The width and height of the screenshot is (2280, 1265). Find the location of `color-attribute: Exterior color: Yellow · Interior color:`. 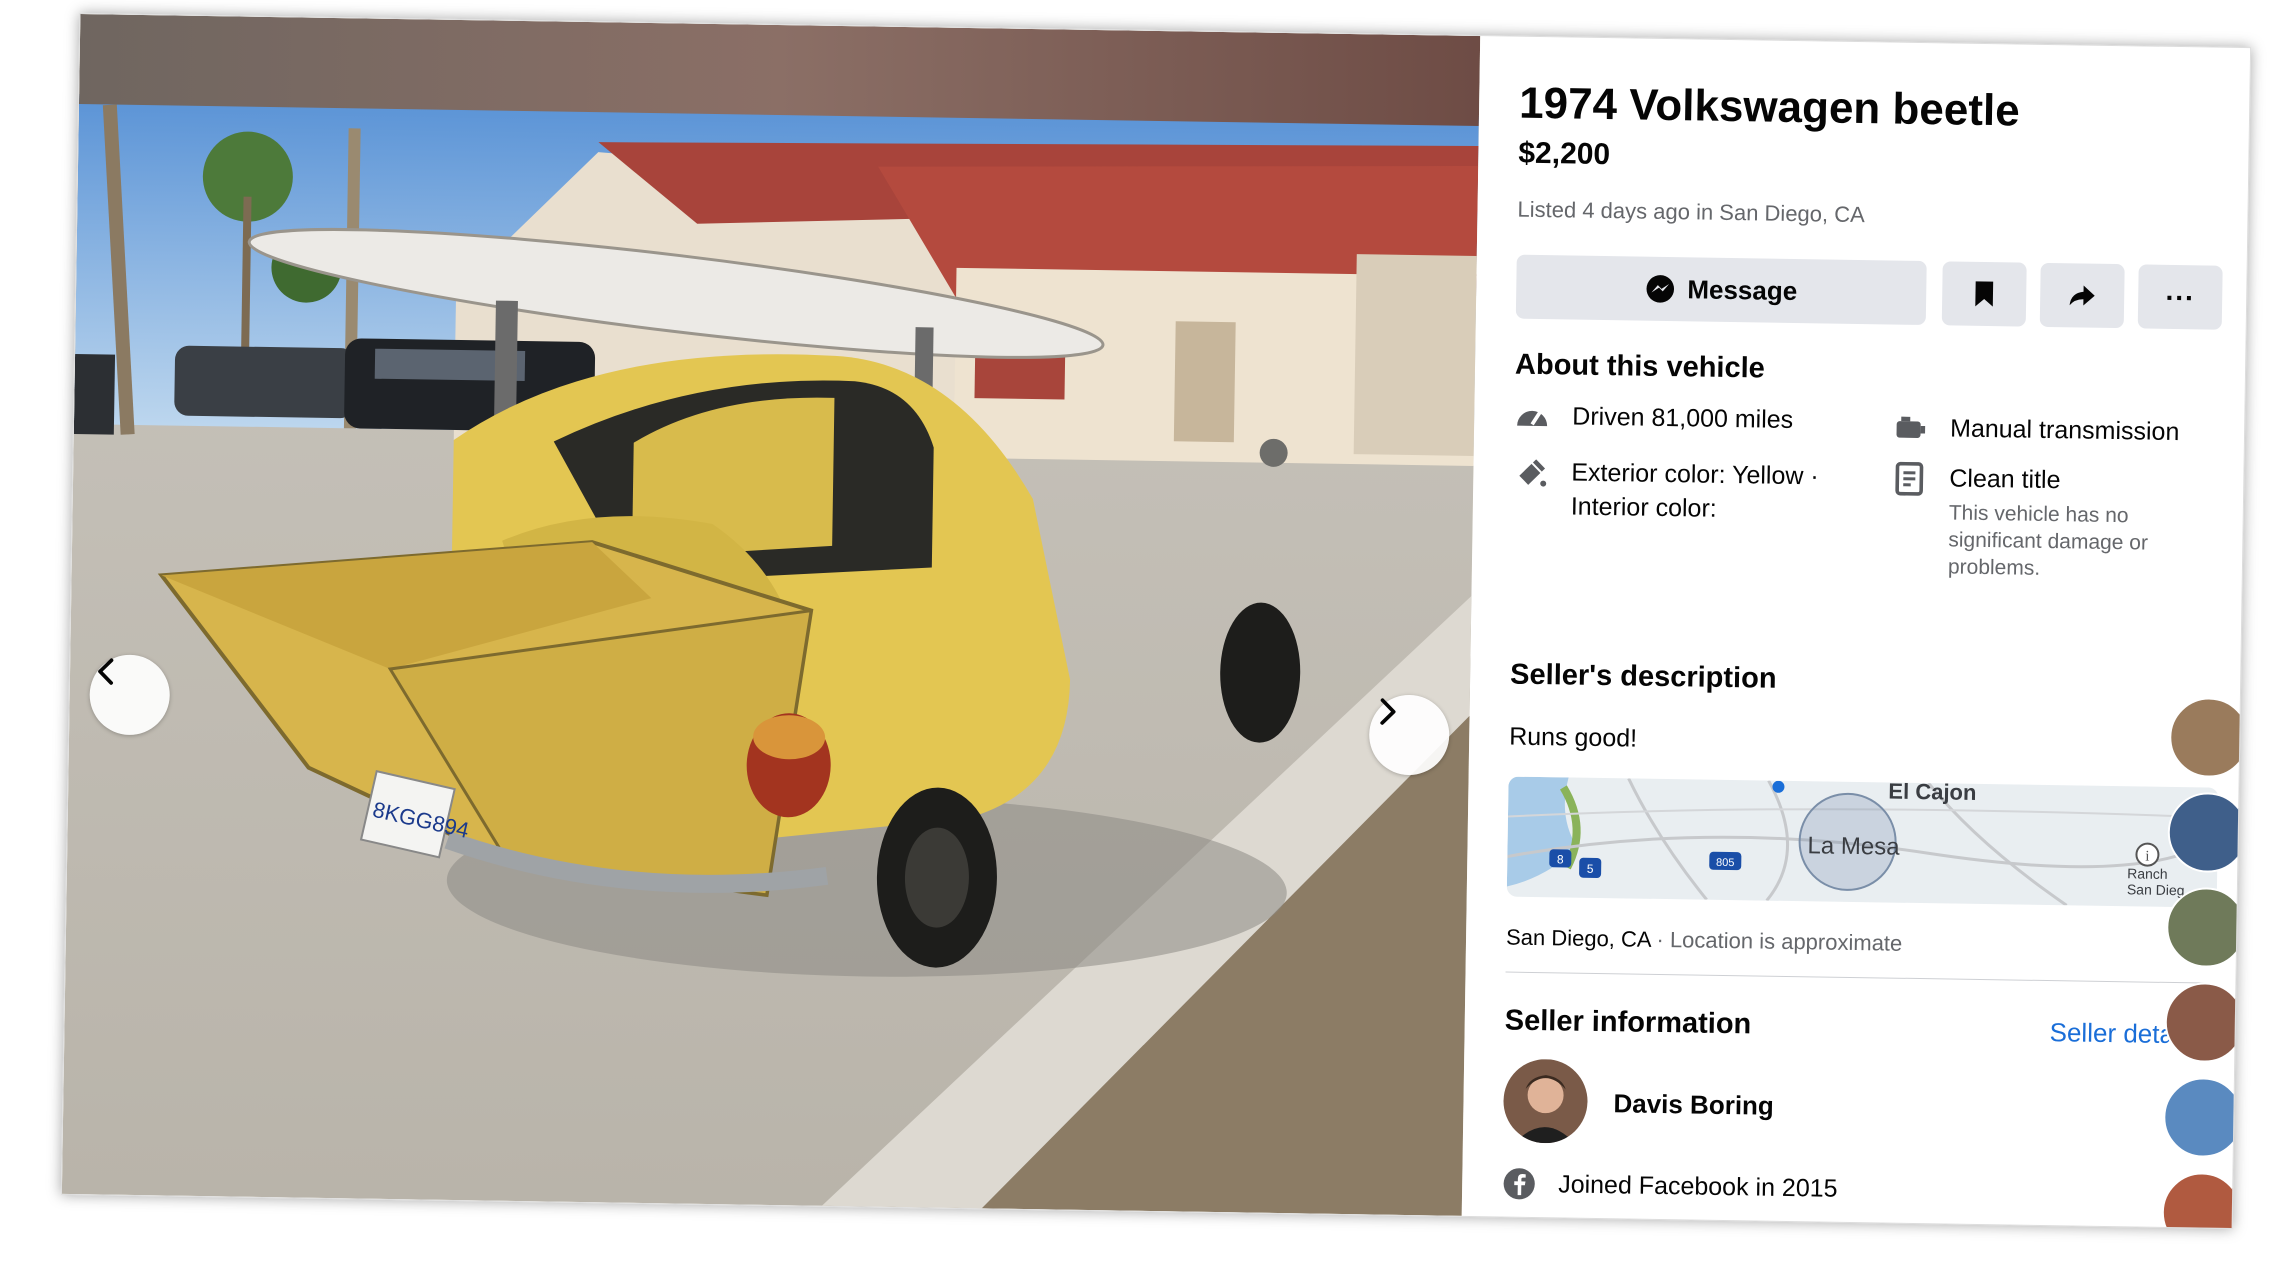

color-attribute: Exterior color: Yellow · Interior color: is located at coordinates (1666, 491).